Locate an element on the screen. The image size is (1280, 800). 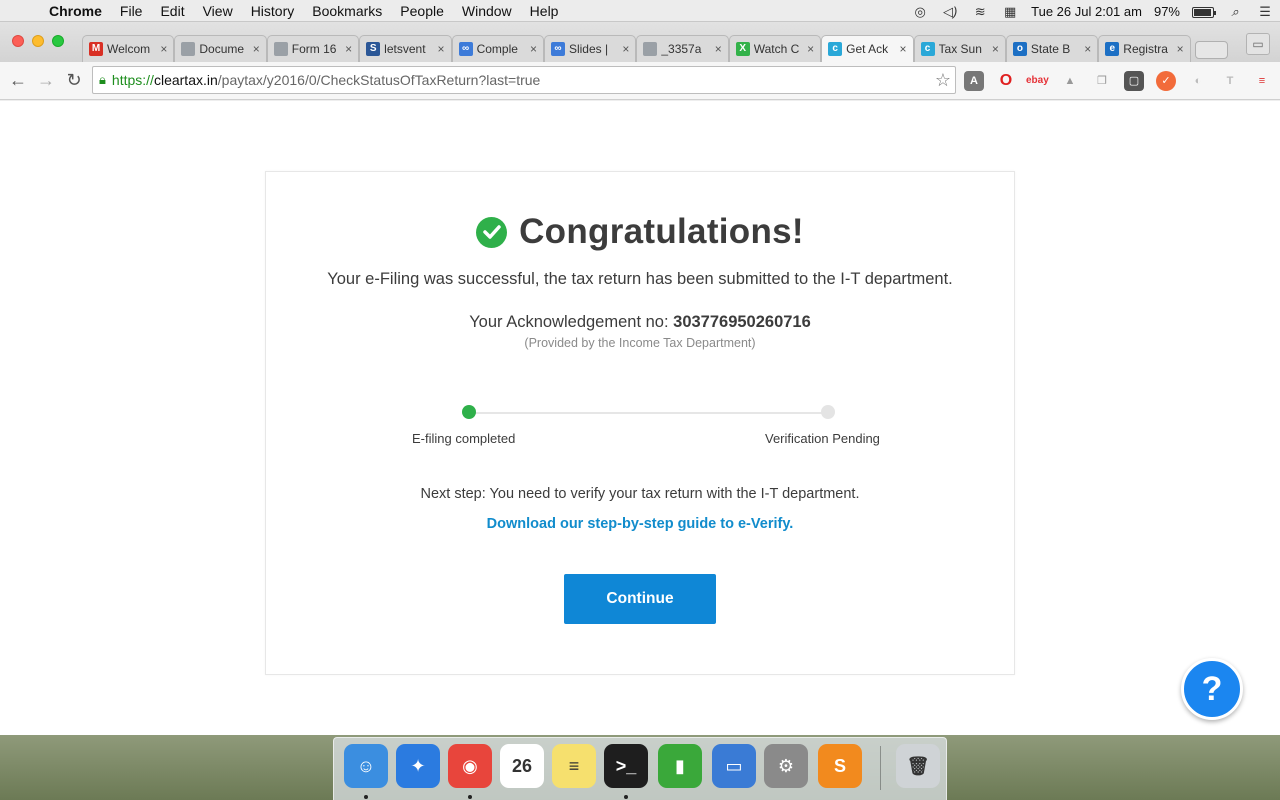
tab-title: Watch C is located at coordinates (776, 49).